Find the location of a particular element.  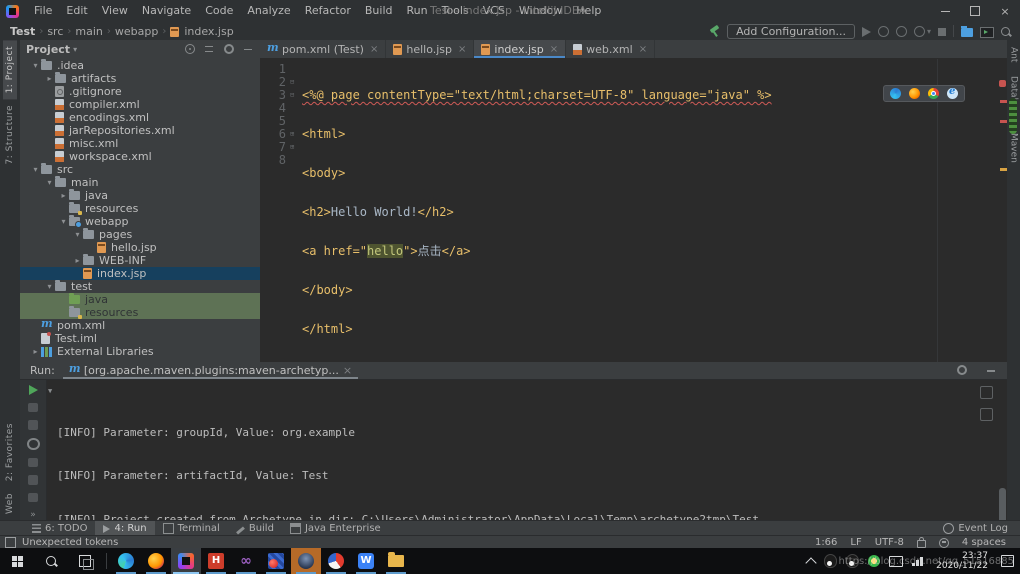

taskbar-avatar-app is located at coordinates (306, 561).